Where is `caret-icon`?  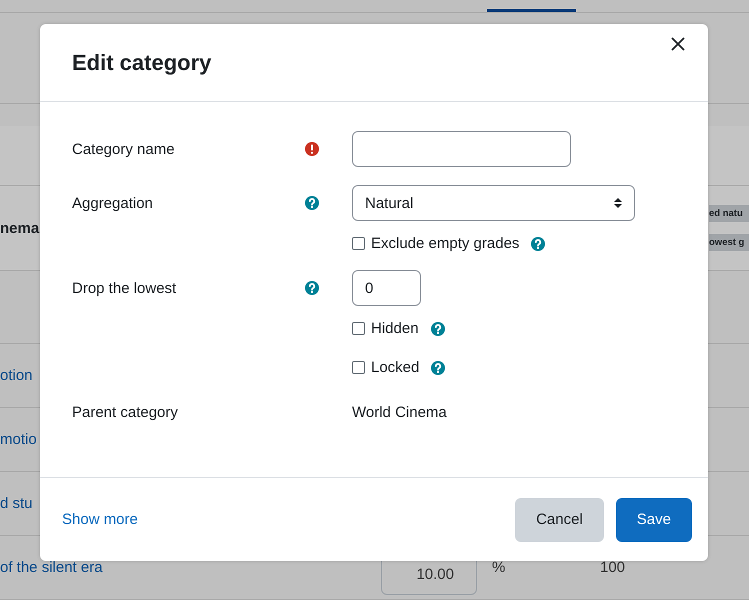
caret-icon is located at coordinates (618, 203).